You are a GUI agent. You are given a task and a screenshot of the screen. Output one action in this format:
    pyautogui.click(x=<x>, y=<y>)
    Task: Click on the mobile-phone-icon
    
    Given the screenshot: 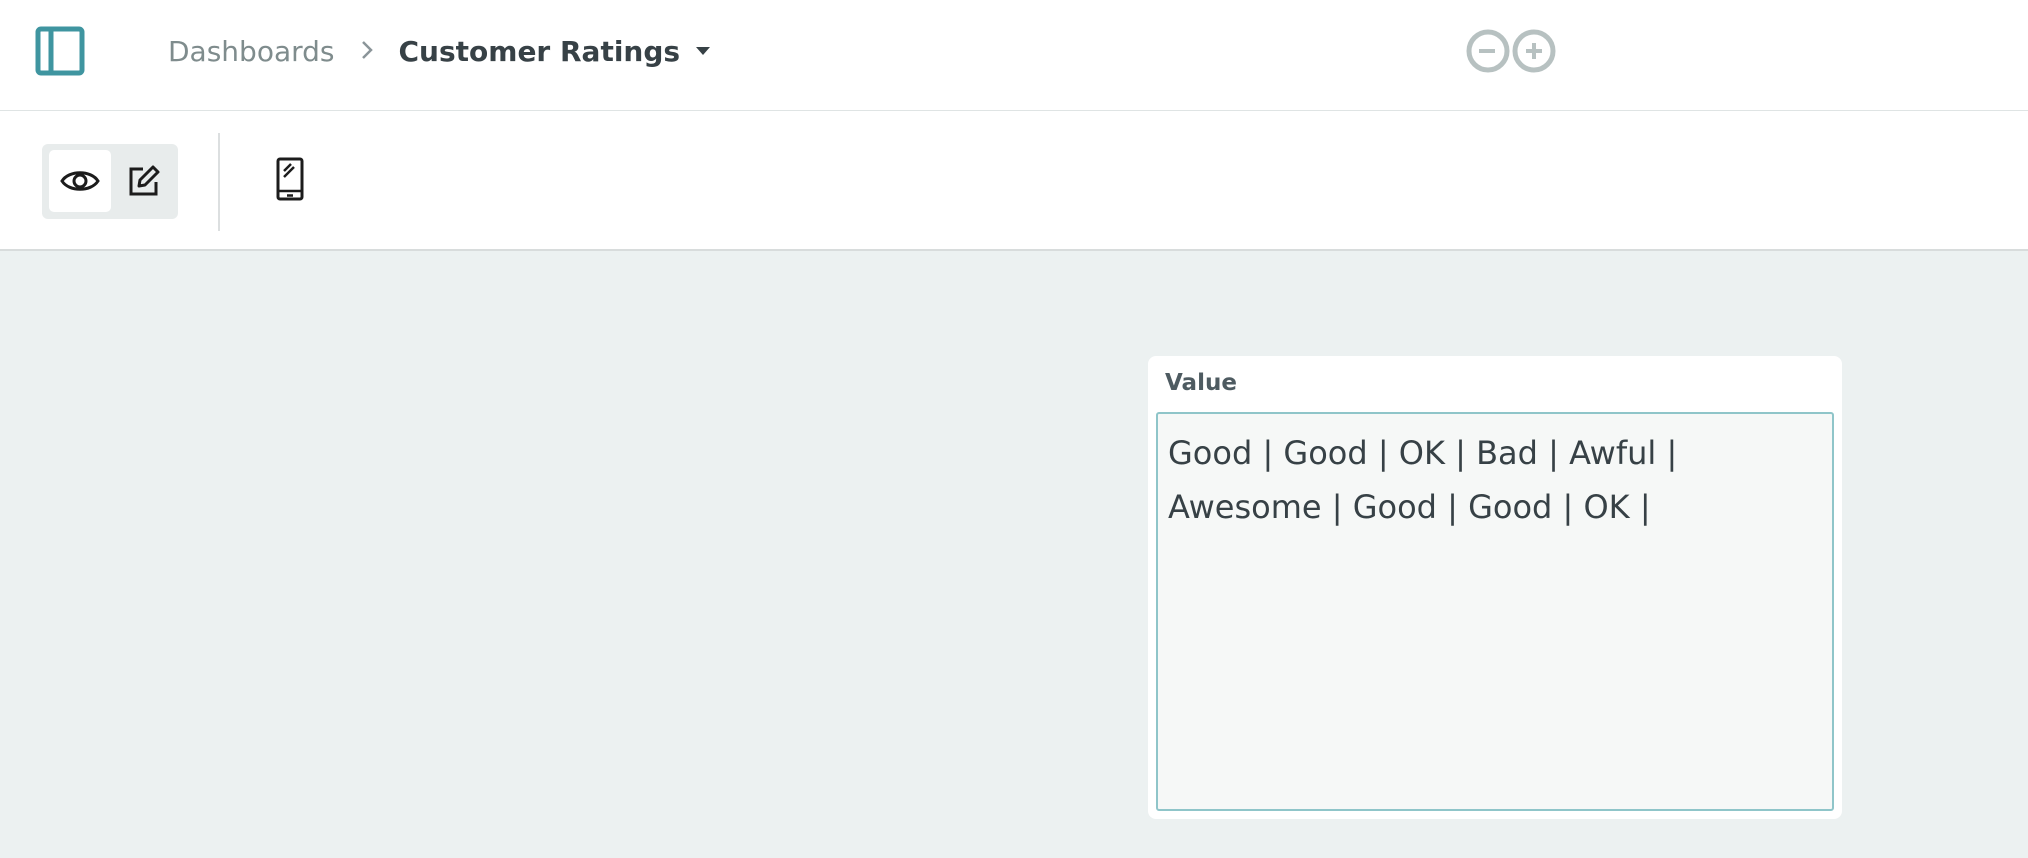 What is the action you would take?
    pyautogui.click(x=290, y=179)
    